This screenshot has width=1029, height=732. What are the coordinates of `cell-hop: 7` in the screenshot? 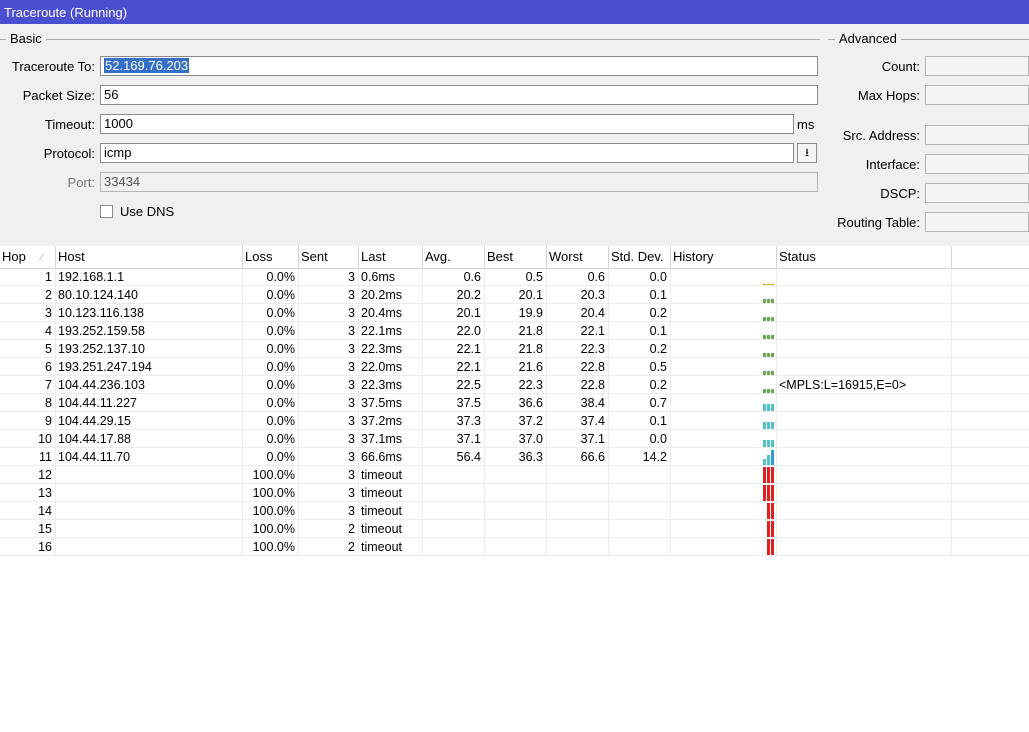 It's located at (28, 385).